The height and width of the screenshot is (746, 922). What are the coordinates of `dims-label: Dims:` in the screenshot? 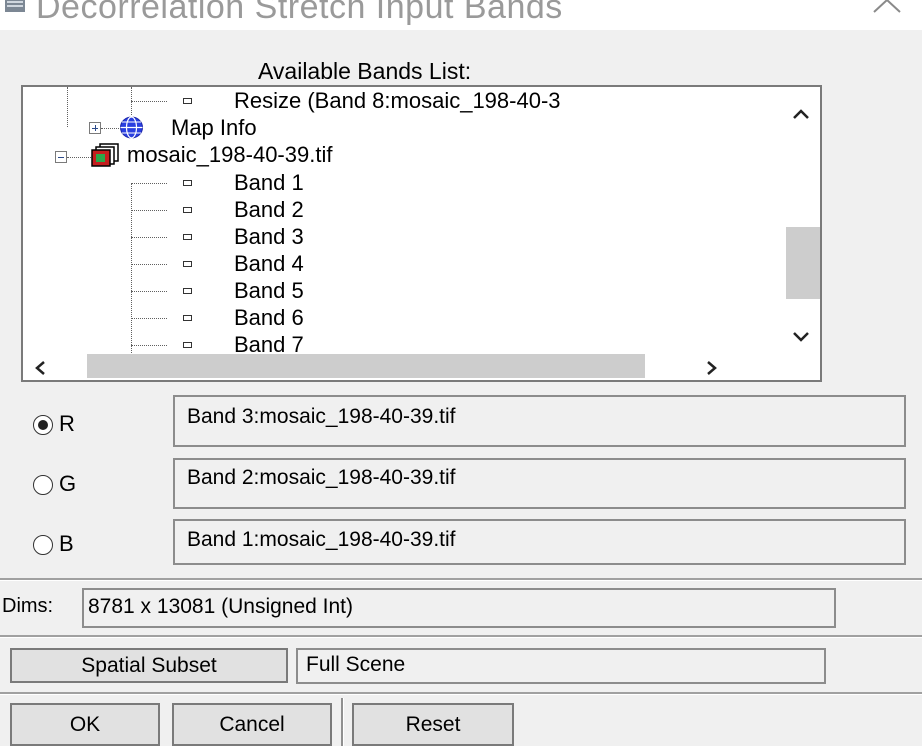 It's located at (28, 606).